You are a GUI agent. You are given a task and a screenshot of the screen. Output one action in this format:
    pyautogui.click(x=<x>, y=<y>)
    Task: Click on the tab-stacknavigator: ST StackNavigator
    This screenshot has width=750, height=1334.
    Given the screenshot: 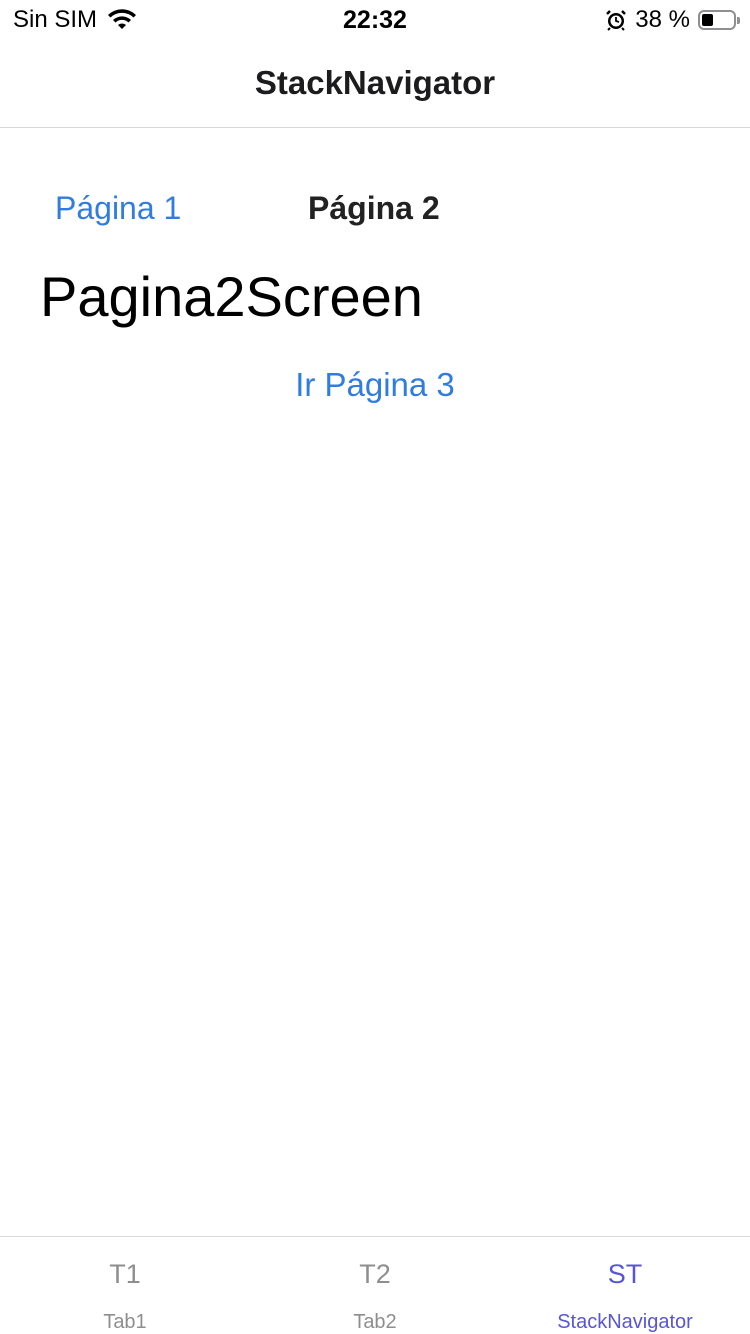 What is the action you would take?
    pyautogui.click(x=625, y=1285)
    